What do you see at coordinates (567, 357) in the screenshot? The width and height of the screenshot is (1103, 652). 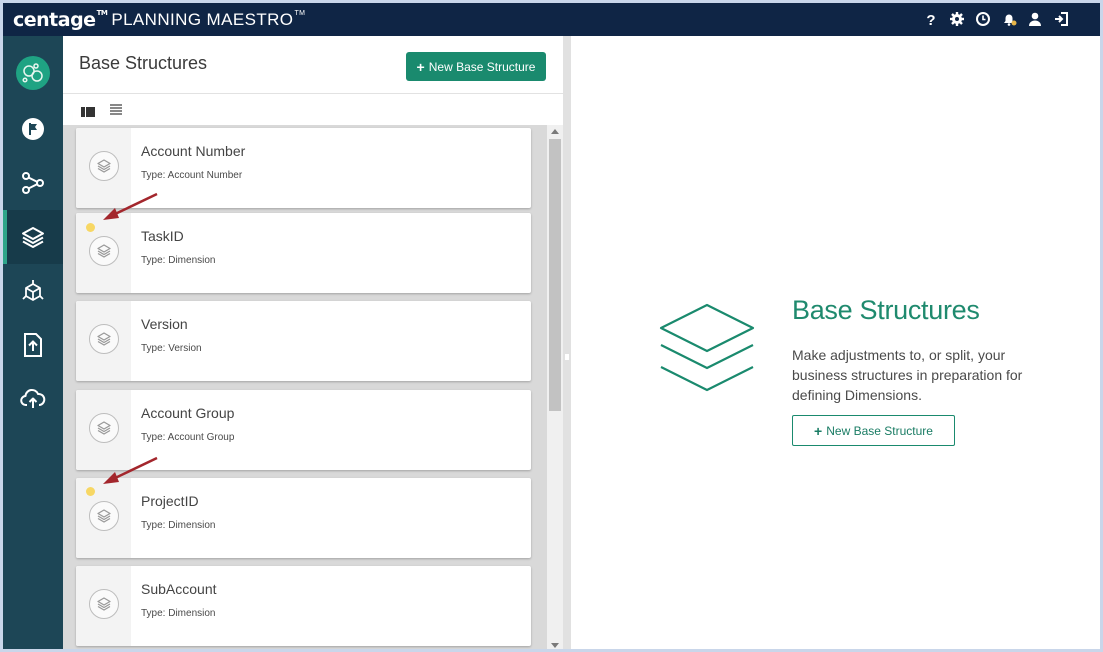 I see `splitter-grip` at bounding box center [567, 357].